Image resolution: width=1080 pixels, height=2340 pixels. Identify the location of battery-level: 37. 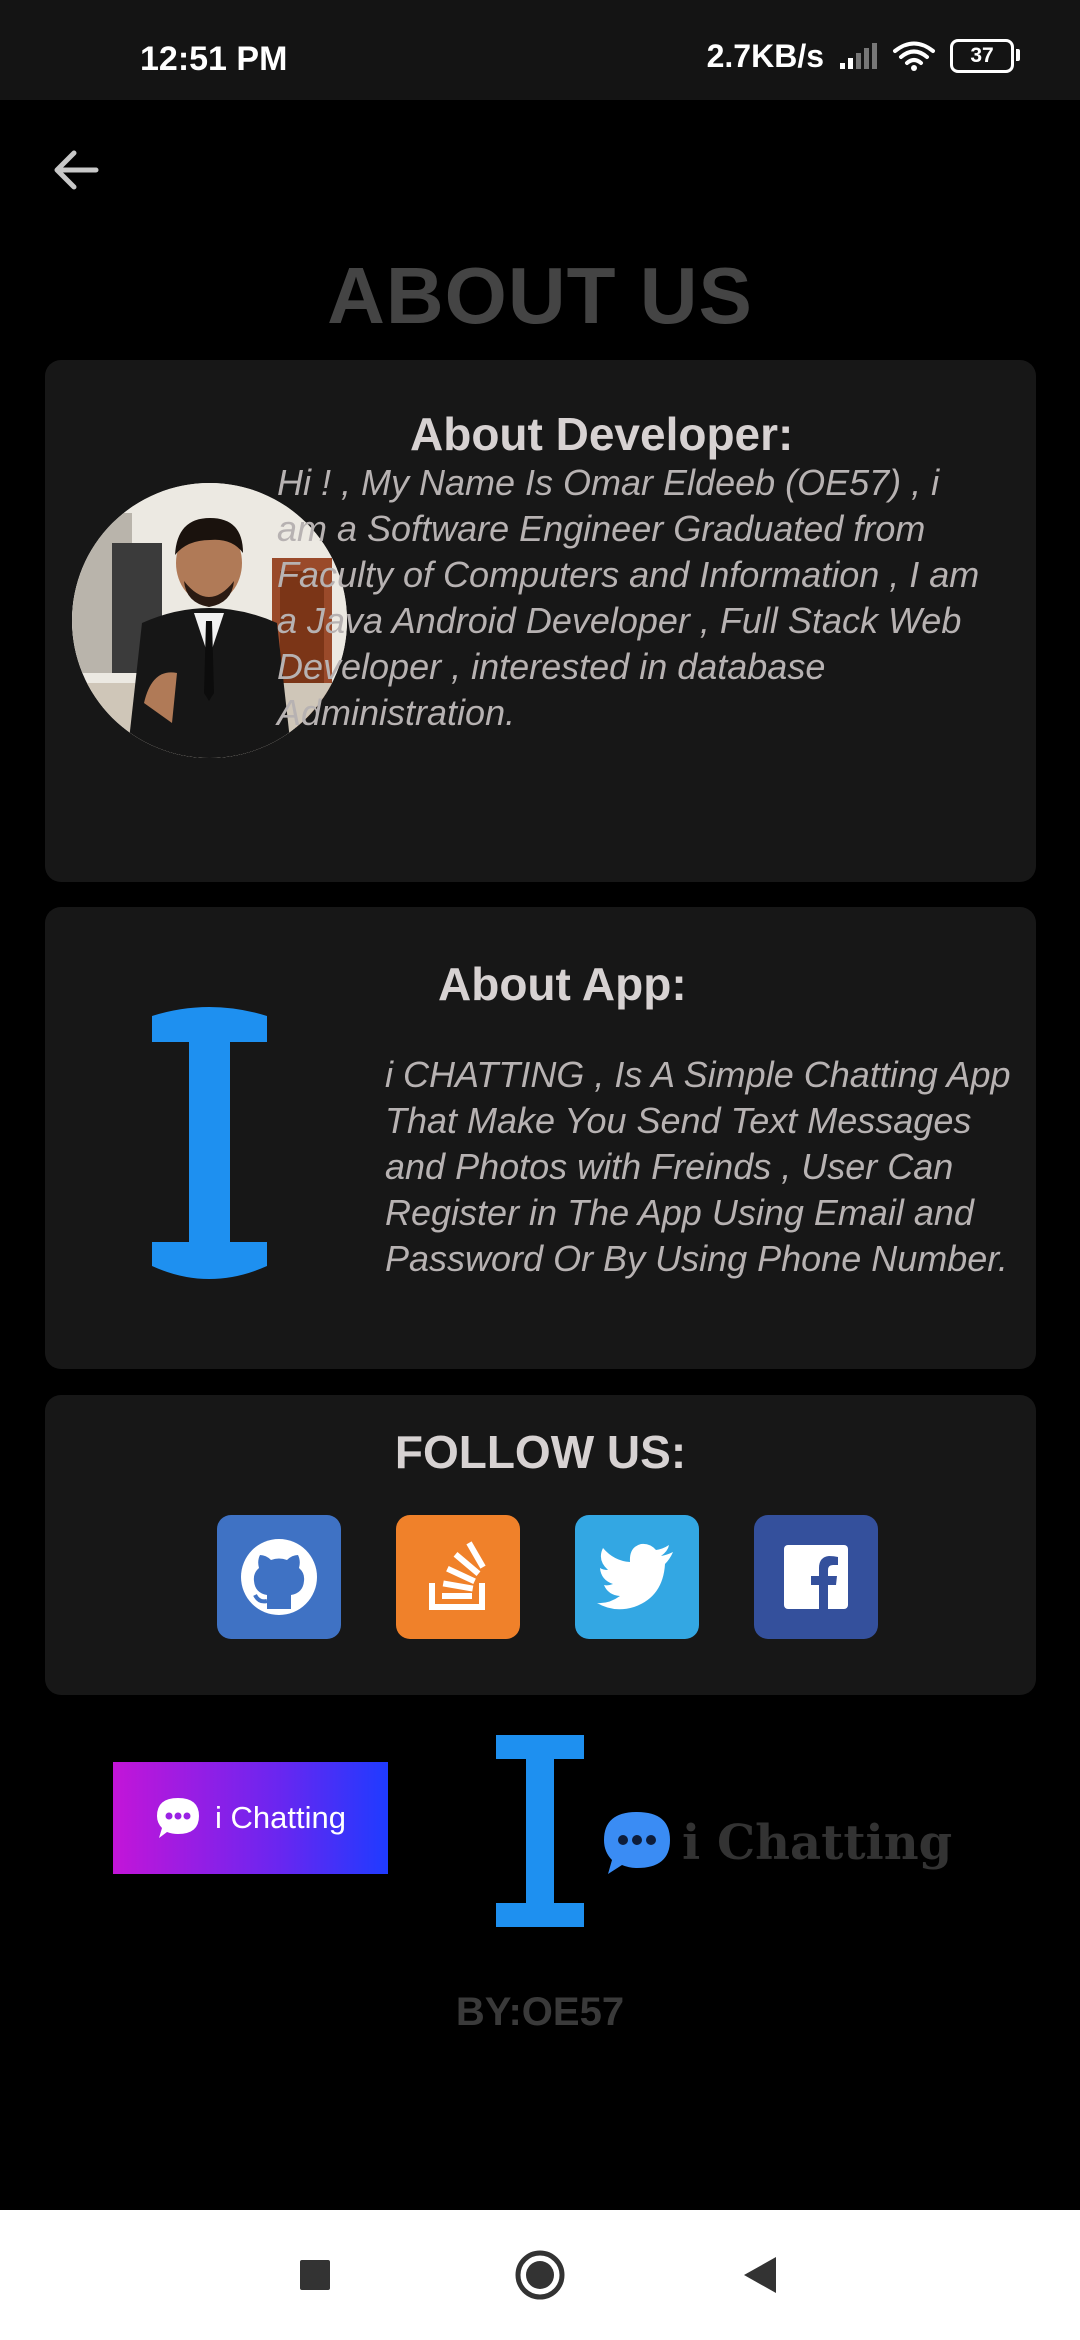
(982, 55).